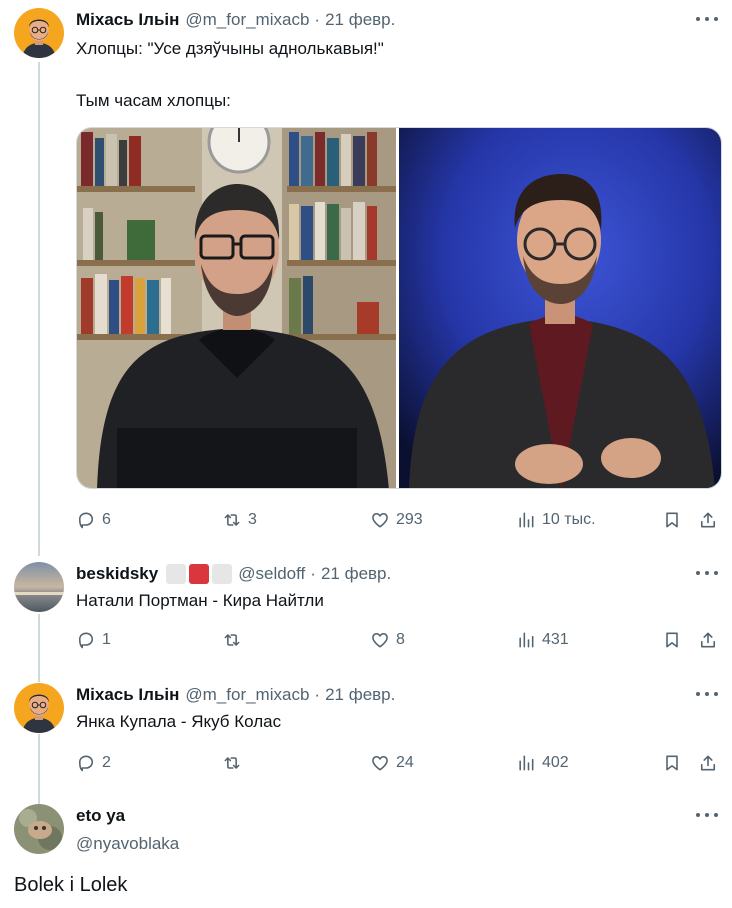 The image size is (732, 908). What do you see at coordinates (106, 762) in the screenshot?
I see `reply-count: 2` at bounding box center [106, 762].